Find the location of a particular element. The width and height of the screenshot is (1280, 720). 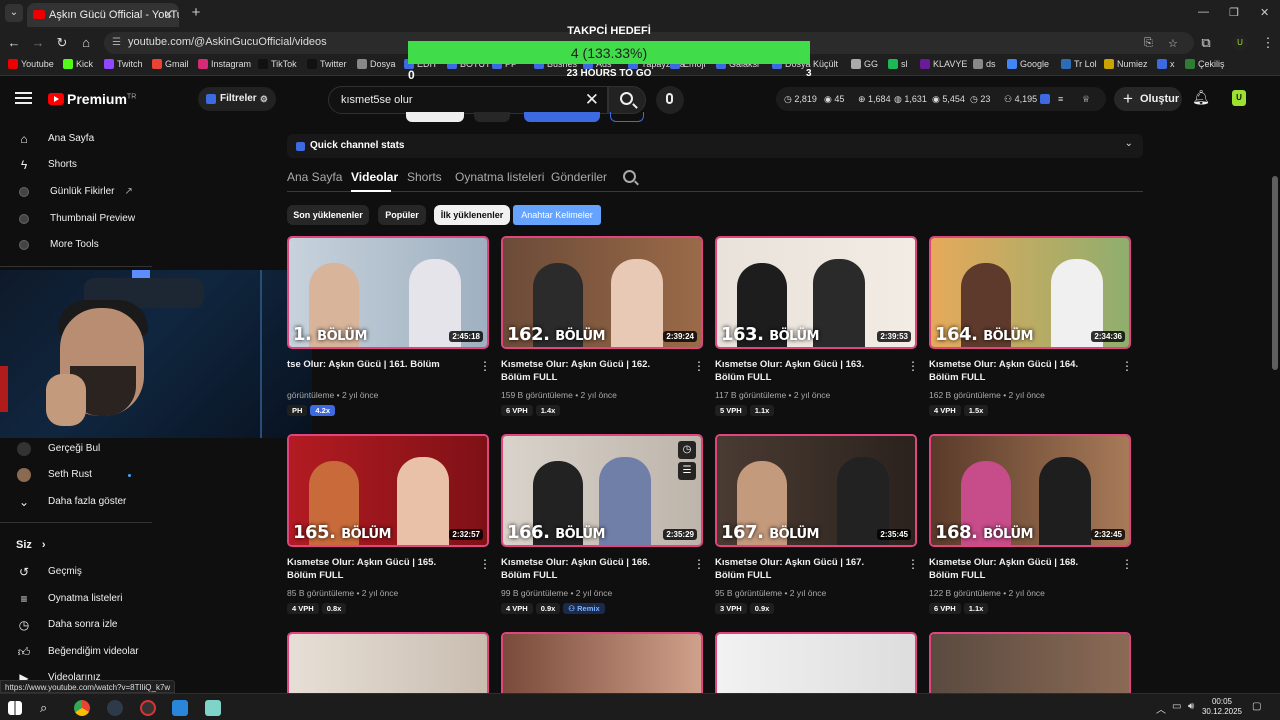

network-icon: ▭ is located at coordinates (1176, 706).